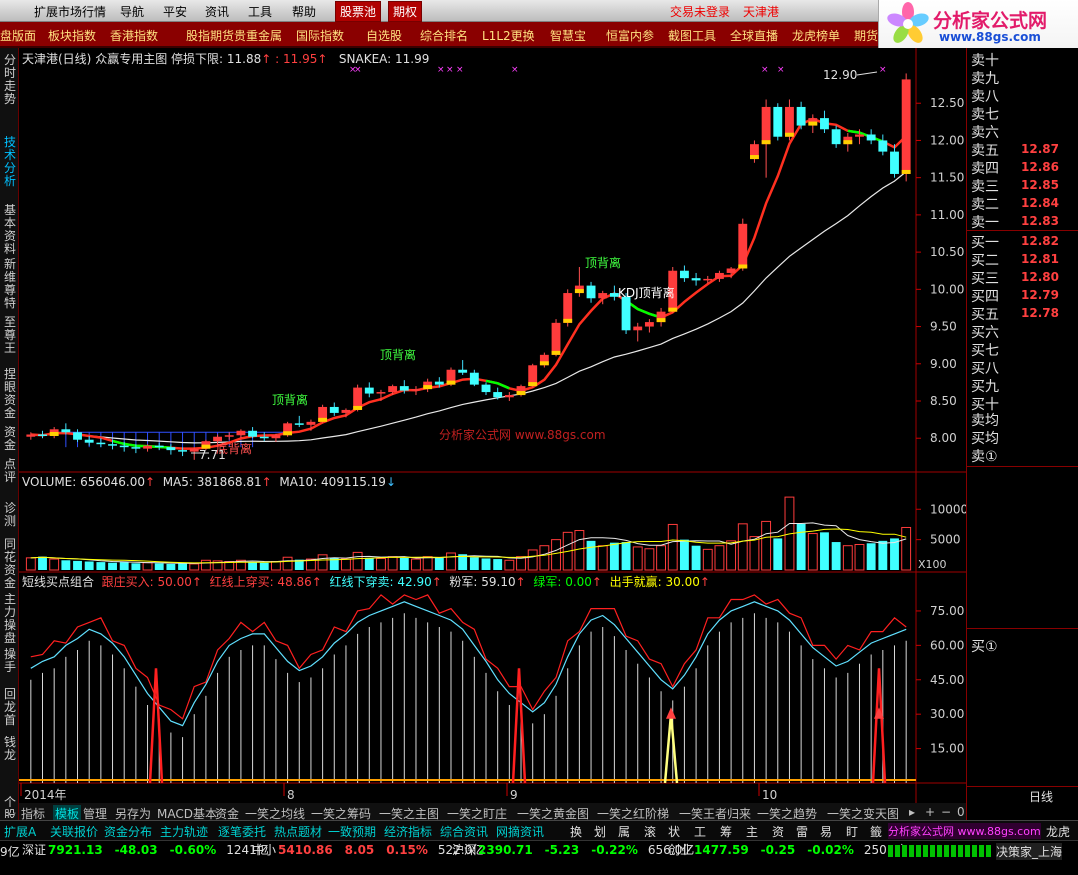 This screenshot has height=875, width=1078. Describe the element at coordinates (912, 812) in the screenshot. I see `tab-scroll-control: ▸` at that location.